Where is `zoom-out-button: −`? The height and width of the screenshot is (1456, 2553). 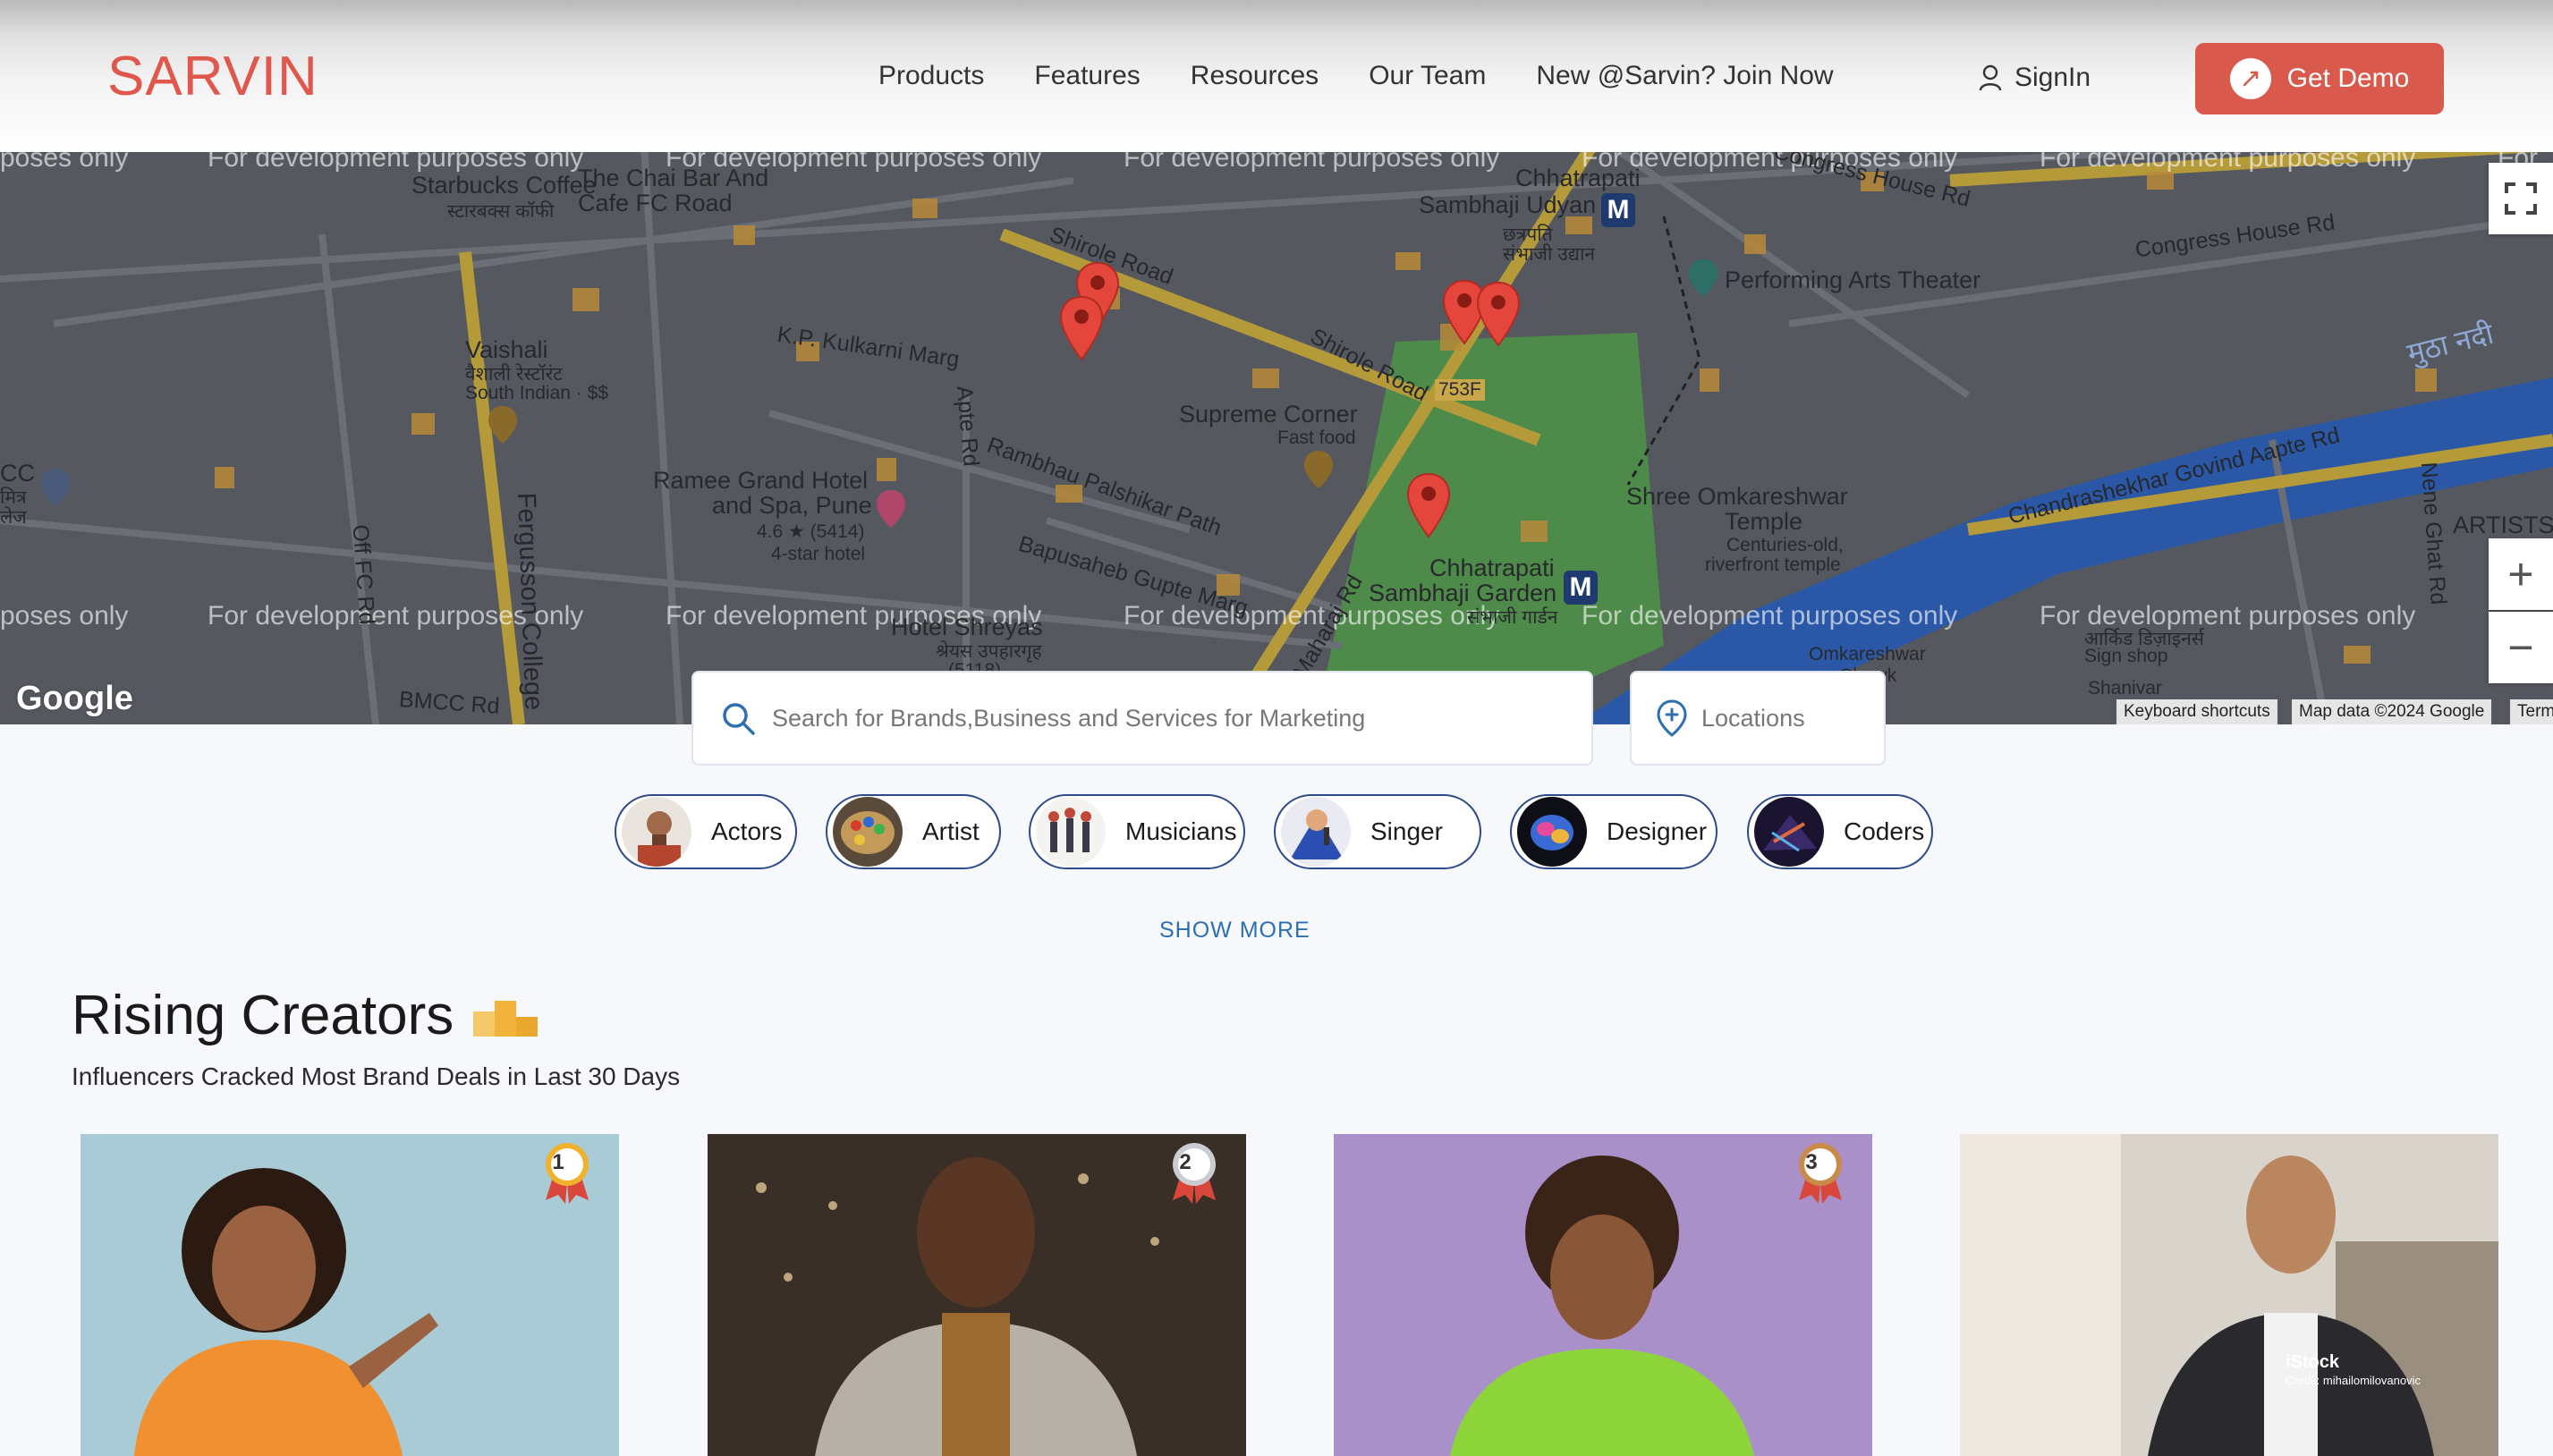 zoom-out-button: − is located at coordinates (2521, 647).